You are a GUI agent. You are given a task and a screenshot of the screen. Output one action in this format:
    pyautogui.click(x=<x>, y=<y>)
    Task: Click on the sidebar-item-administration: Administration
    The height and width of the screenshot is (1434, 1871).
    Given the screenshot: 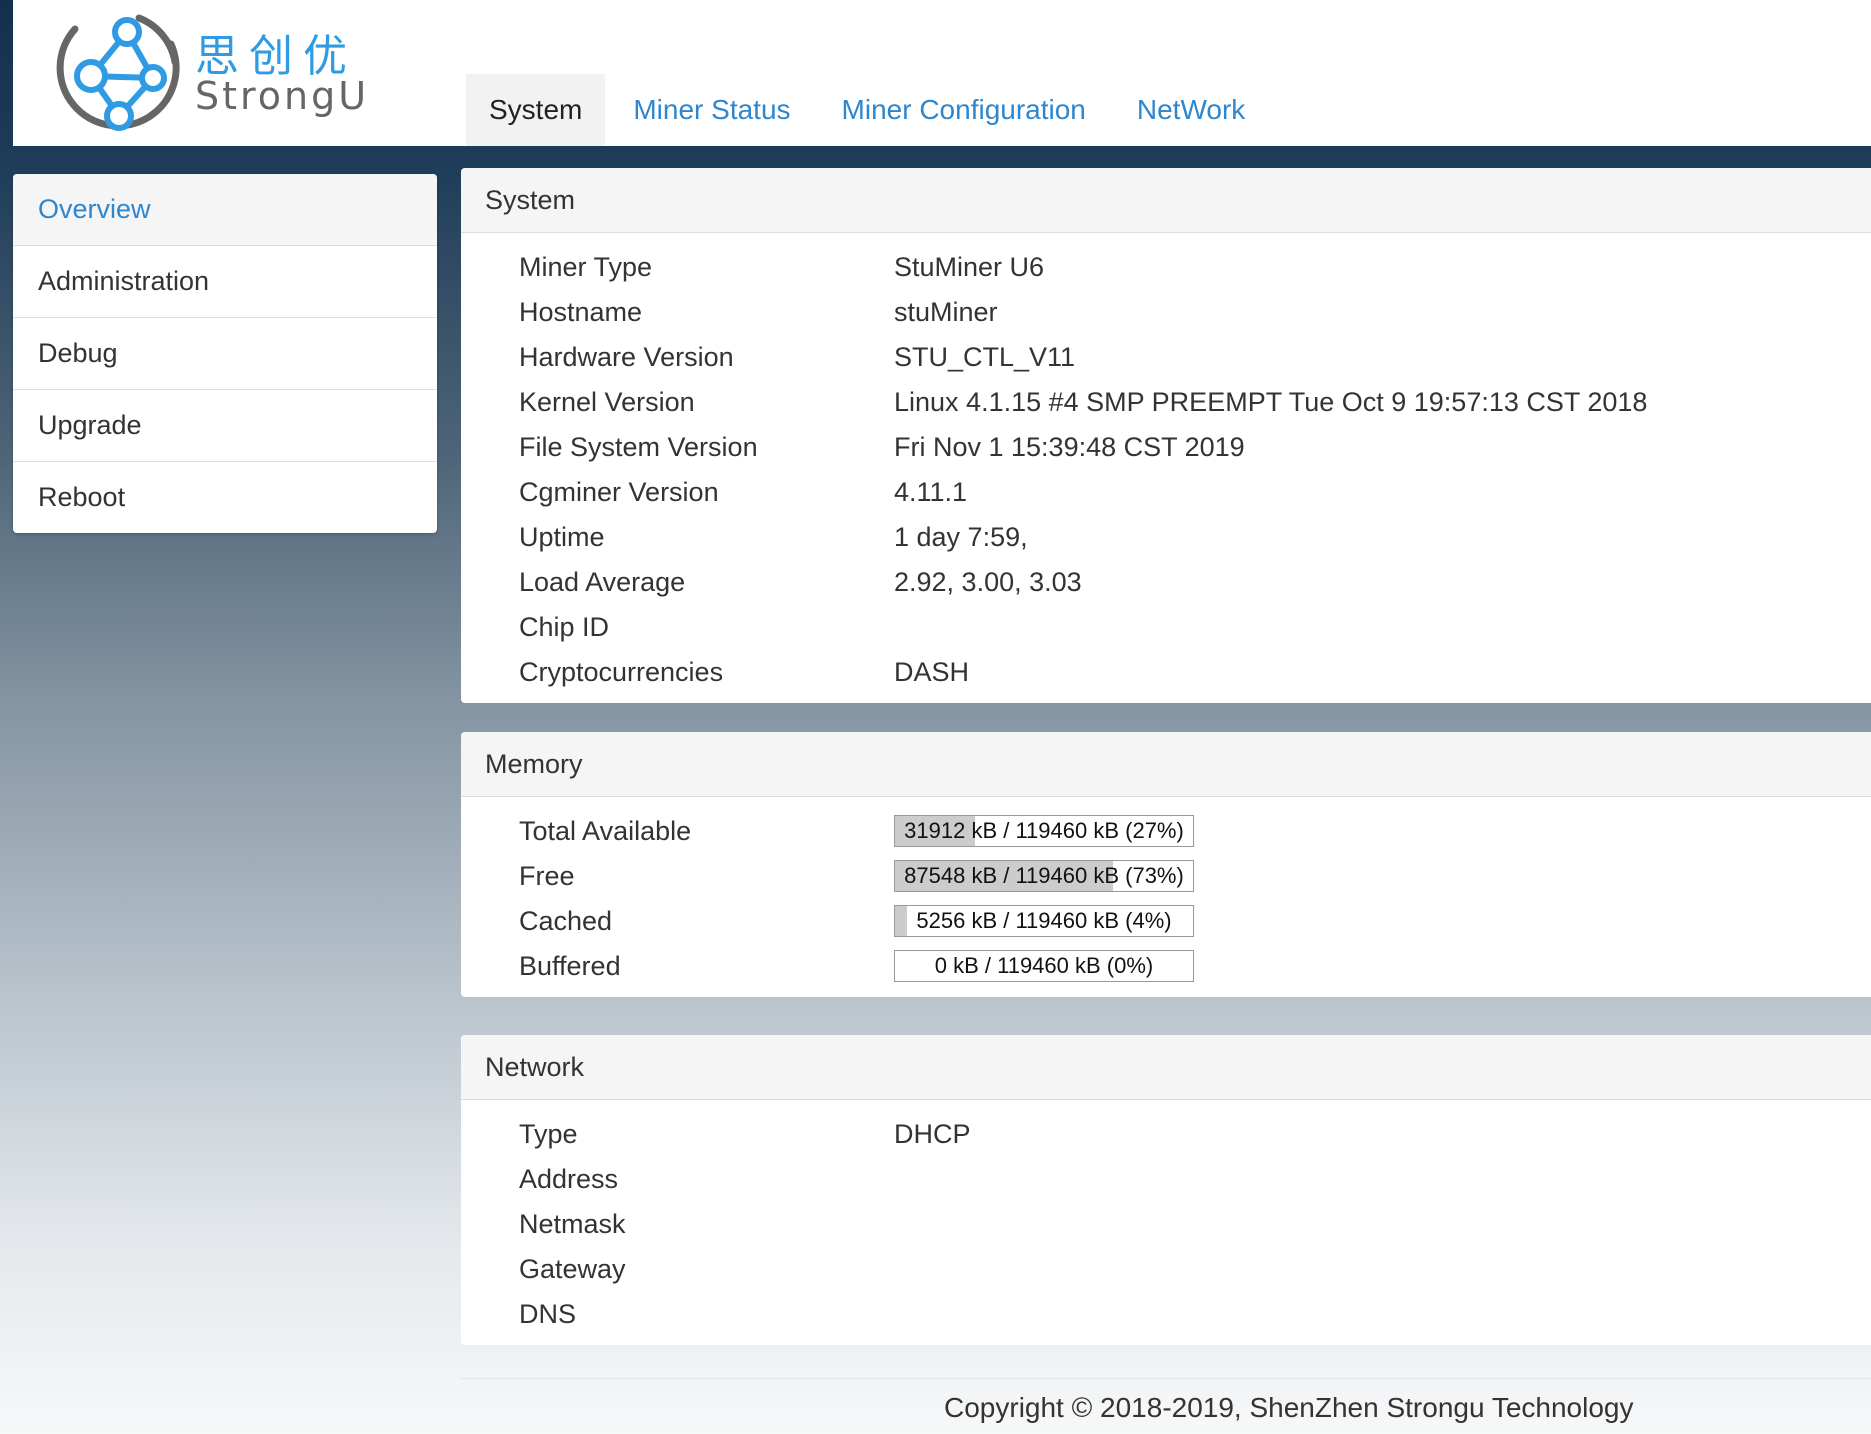 What is the action you would take?
    pyautogui.click(x=225, y=282)
    